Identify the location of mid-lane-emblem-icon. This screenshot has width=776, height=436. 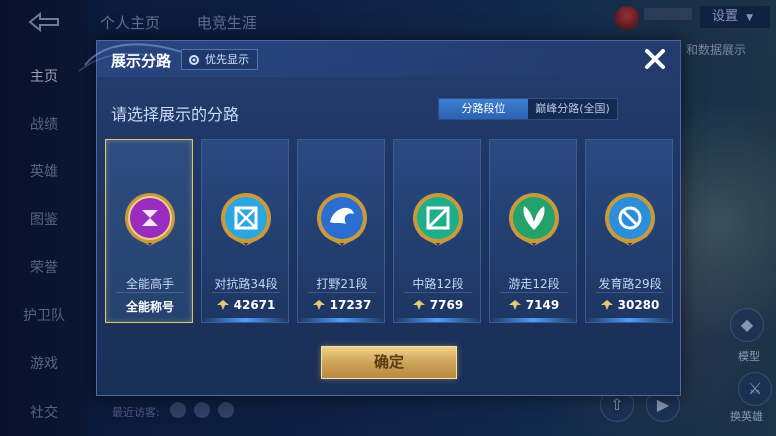
(438, 219).